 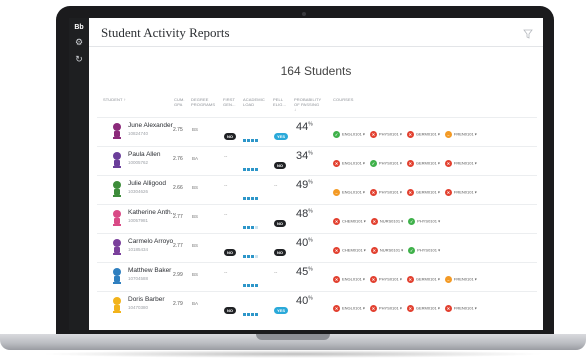 I want to click on app-logo: Bb, so click(x=79, y=27).